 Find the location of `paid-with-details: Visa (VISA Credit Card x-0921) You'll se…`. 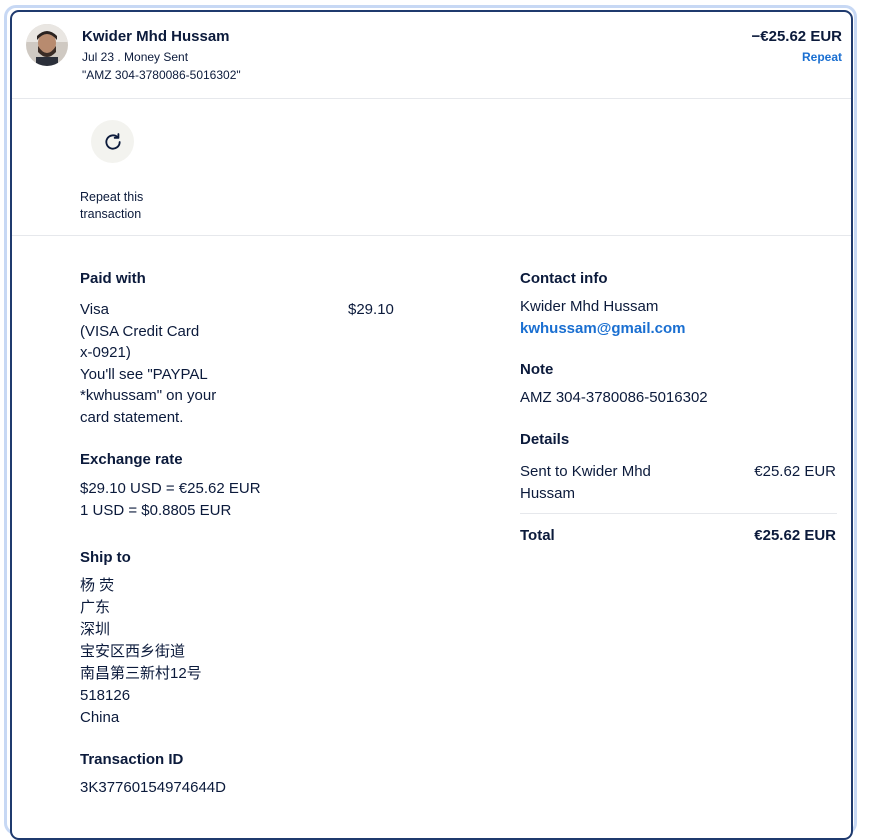

paid-with-details: Visa (VISA Credit Card x-0921) You'll se… is located at coordinates (148, 363).